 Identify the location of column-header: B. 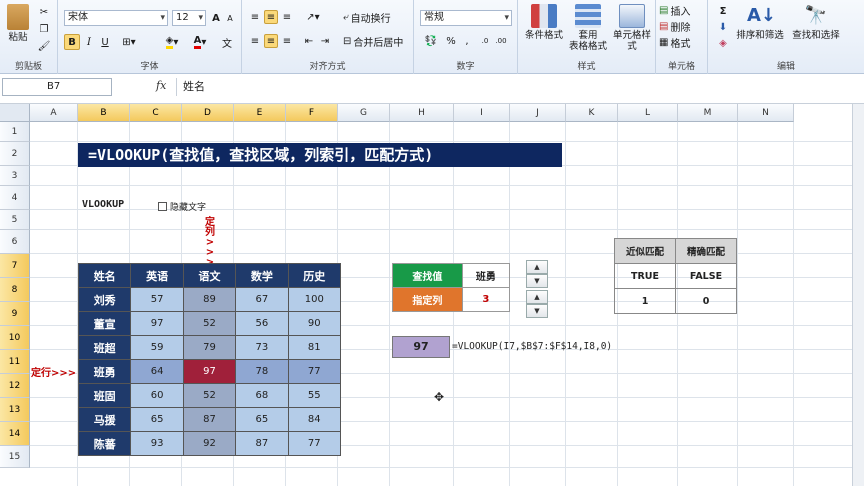
(104, 113).